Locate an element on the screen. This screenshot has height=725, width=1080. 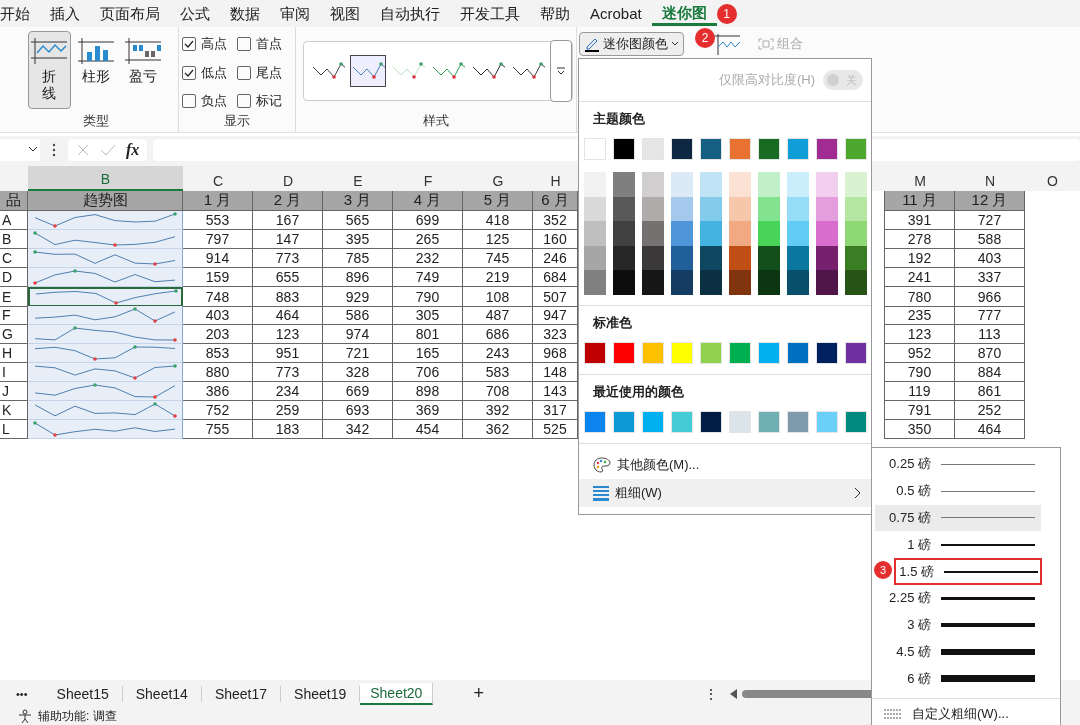
sheet-tab: Sheet14 is located at coordinates (162, 693).